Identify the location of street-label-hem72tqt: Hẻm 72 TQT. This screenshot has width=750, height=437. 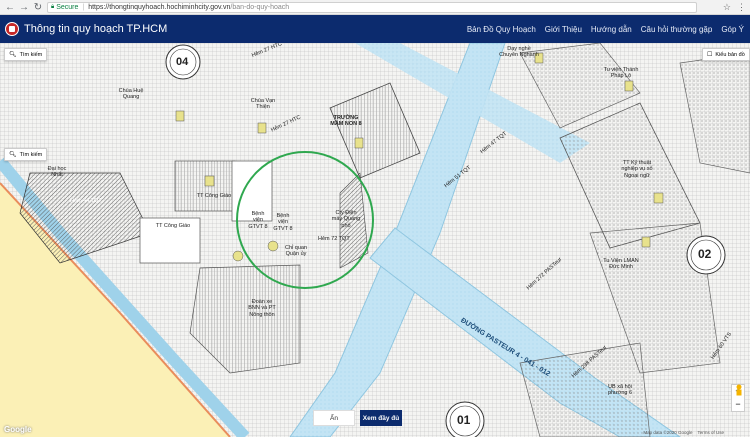
(334, 239).